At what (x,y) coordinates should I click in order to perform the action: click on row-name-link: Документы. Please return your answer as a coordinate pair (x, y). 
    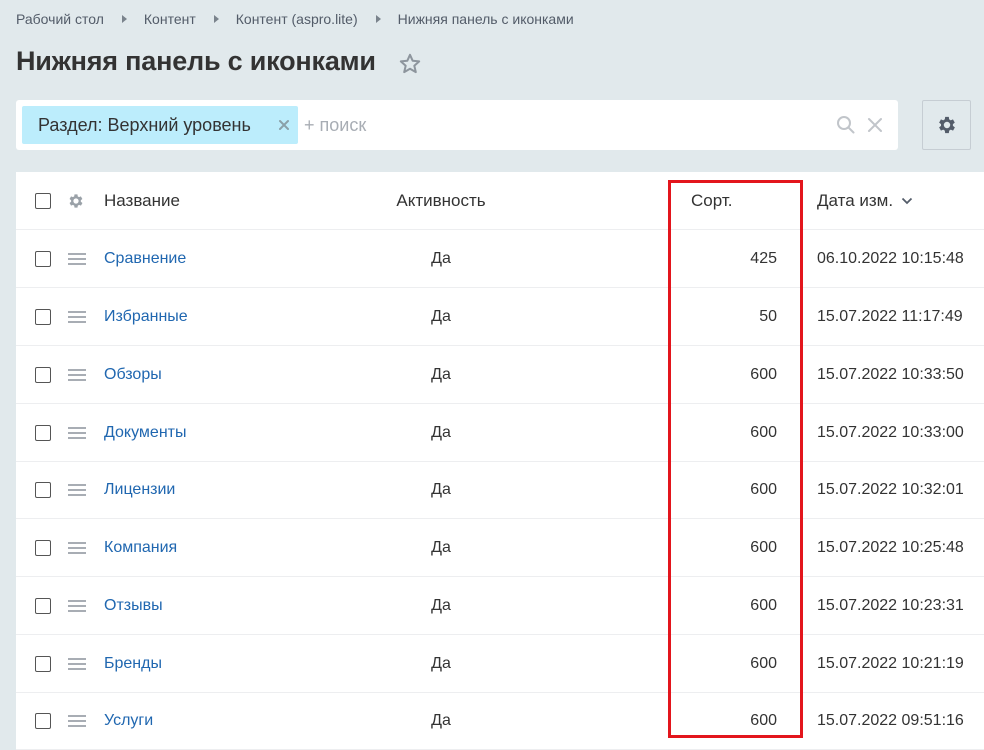
    Looking at the image, I should click on (145, 433).